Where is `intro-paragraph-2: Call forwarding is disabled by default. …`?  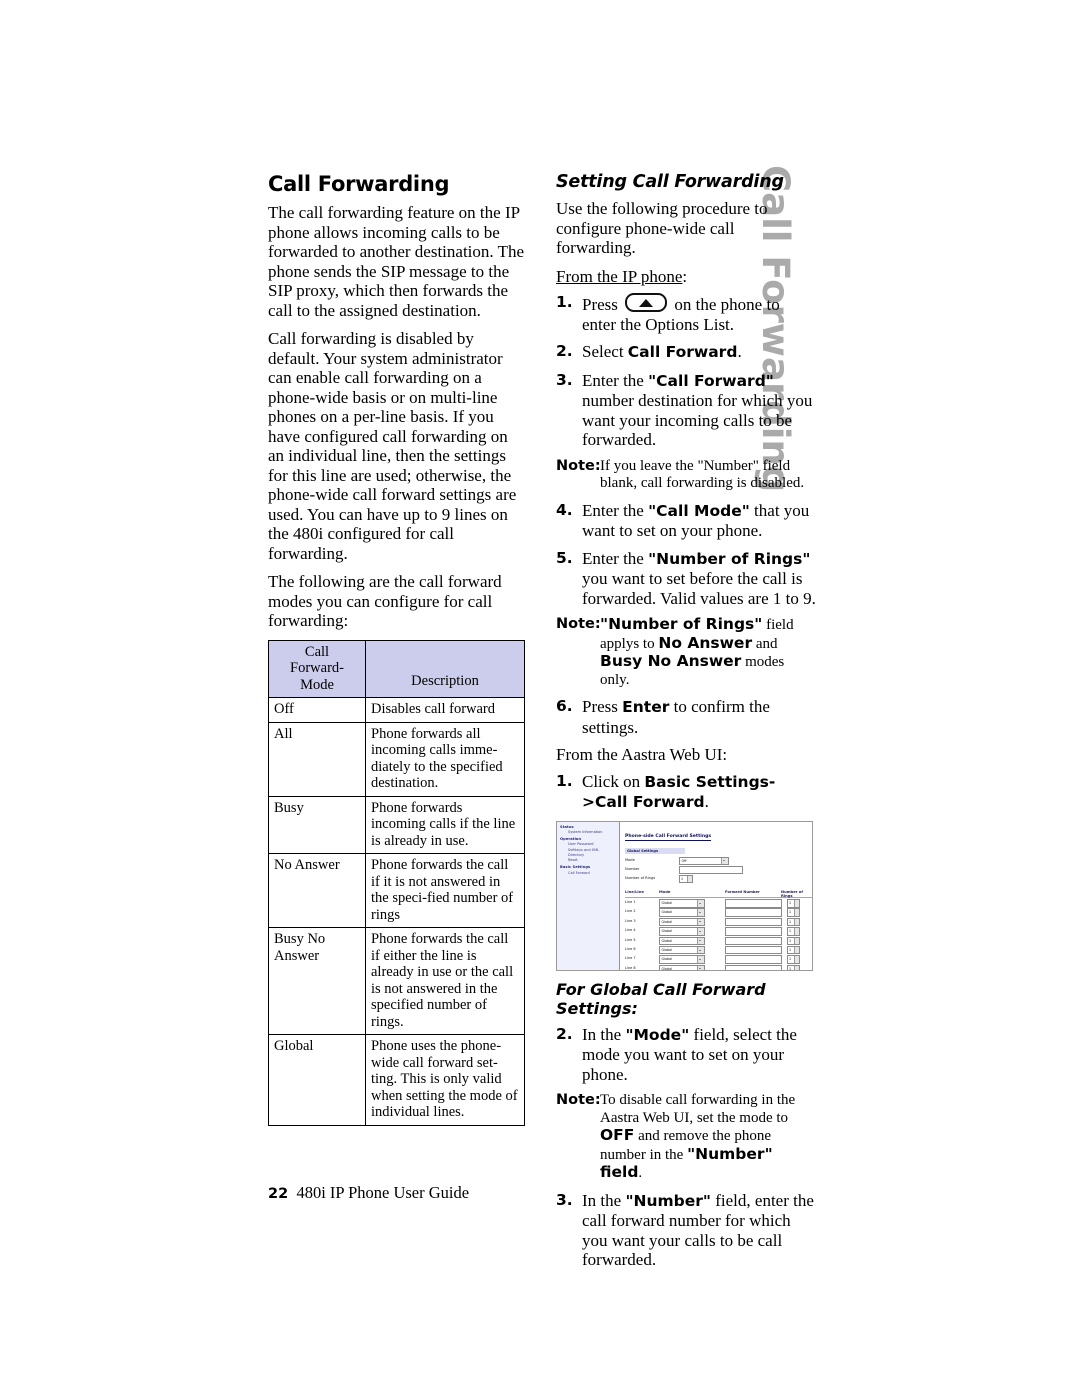
intro-paragraph-2: Call forwarding is disabled by default. … is located at coordinates (392, 446).